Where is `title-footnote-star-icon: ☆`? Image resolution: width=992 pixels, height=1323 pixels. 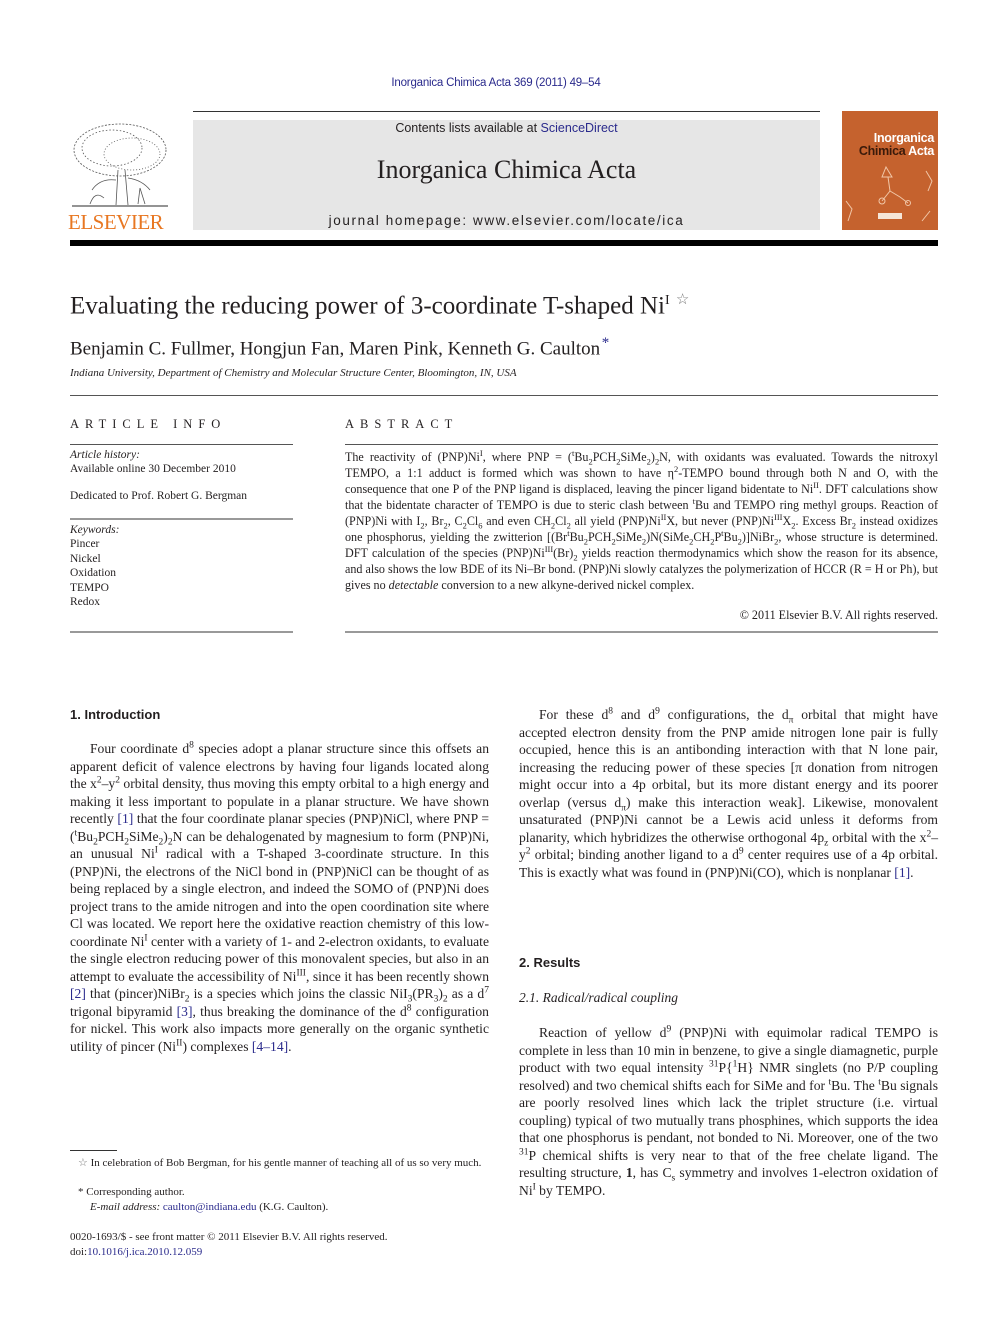
title-footnote-star-icon: ☆ is located at coordinates (682, 300).